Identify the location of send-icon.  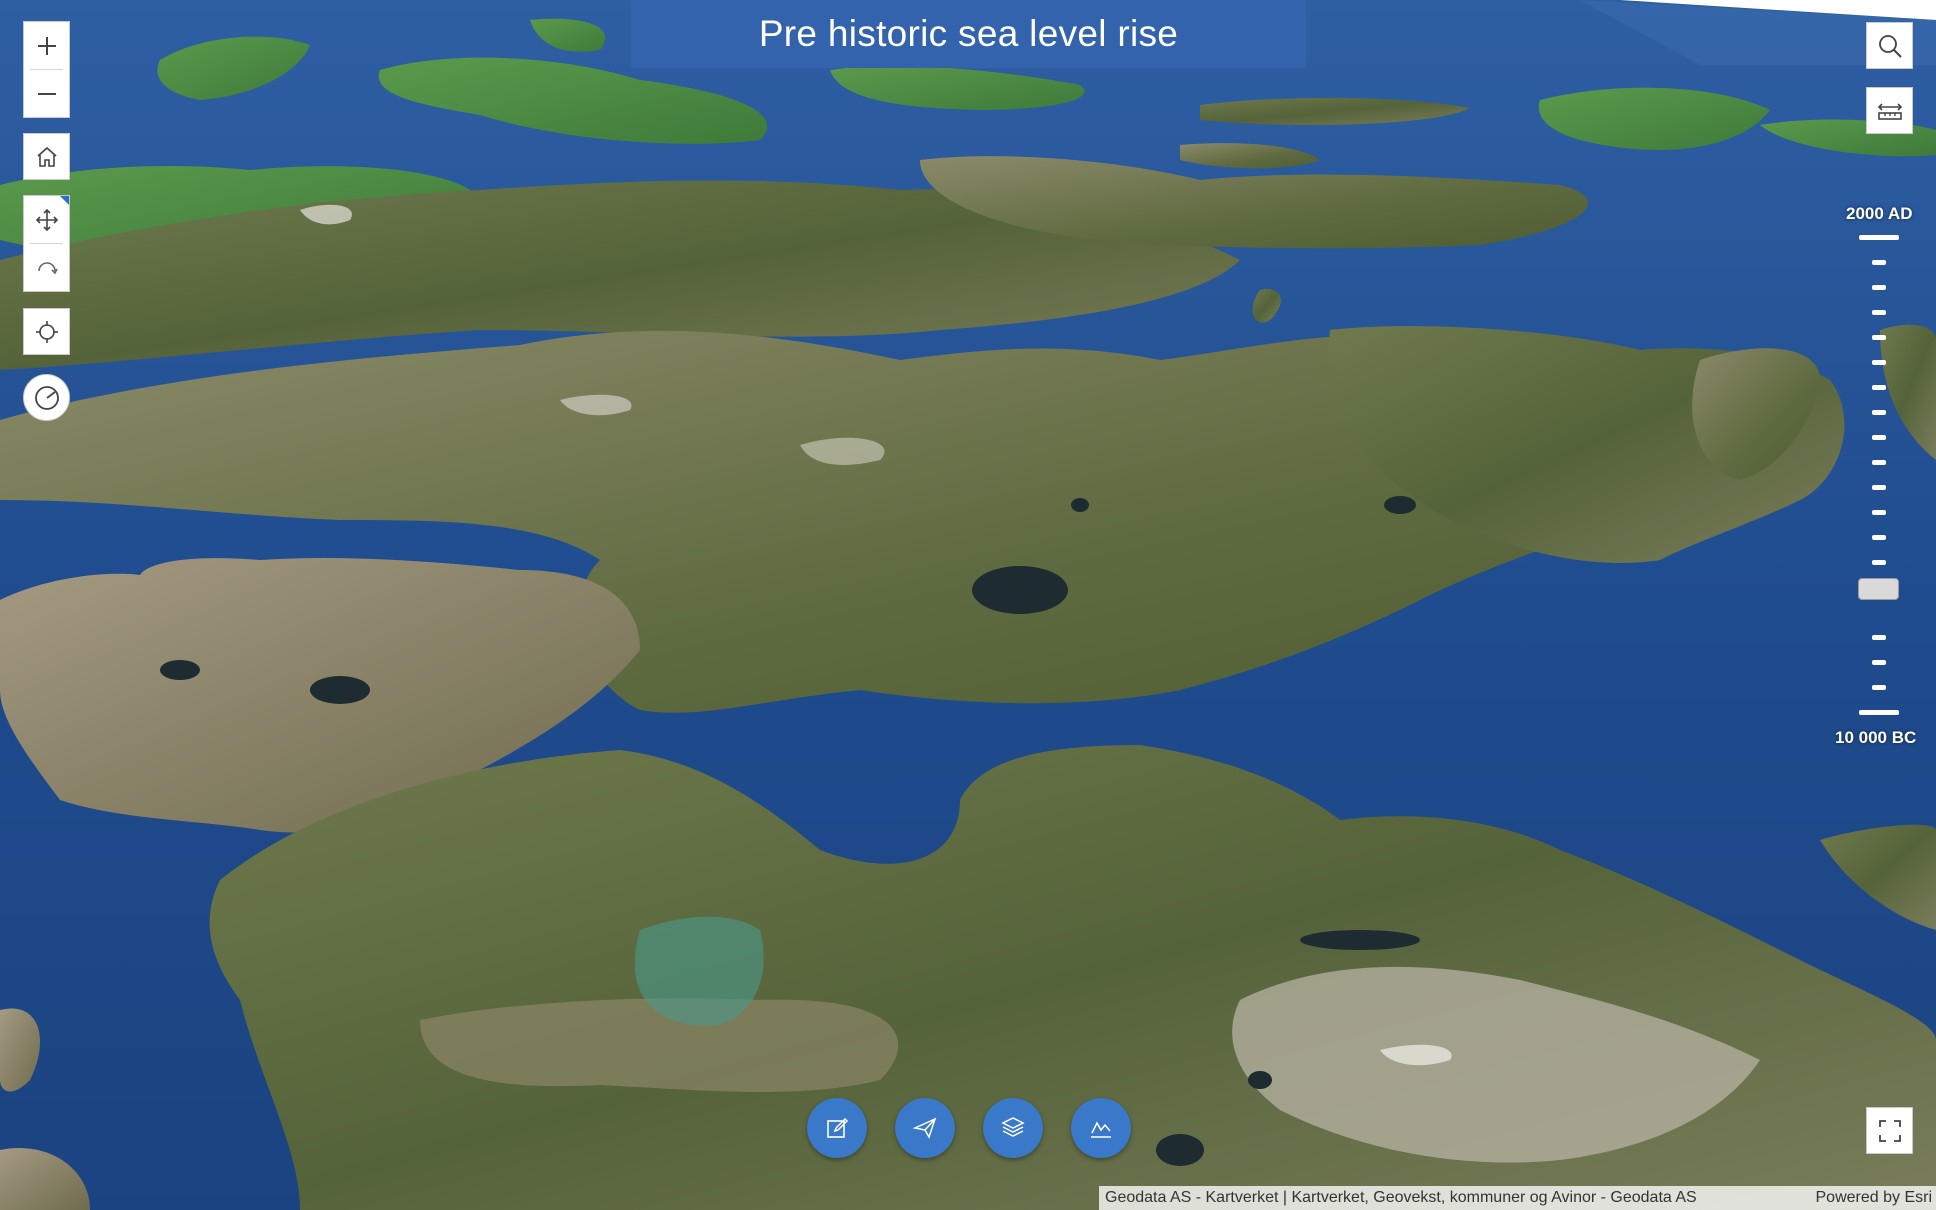
(924, 1128).